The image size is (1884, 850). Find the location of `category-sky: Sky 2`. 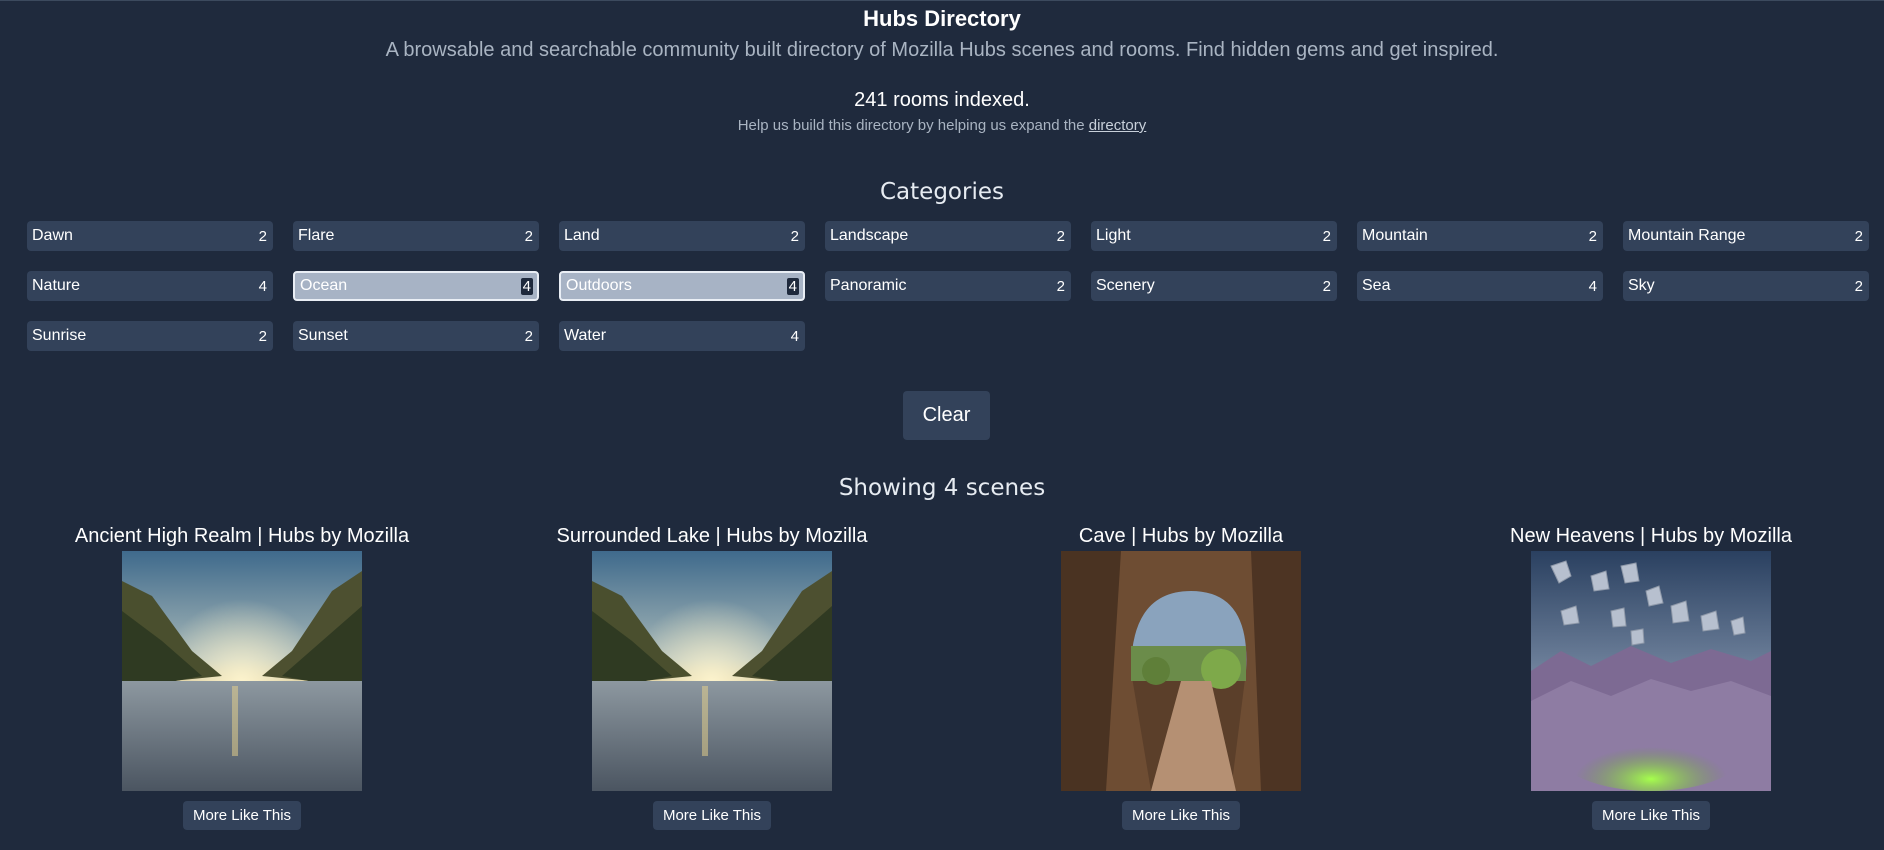

category-sky: Sky 2 is located at coordinates (1746, 286).